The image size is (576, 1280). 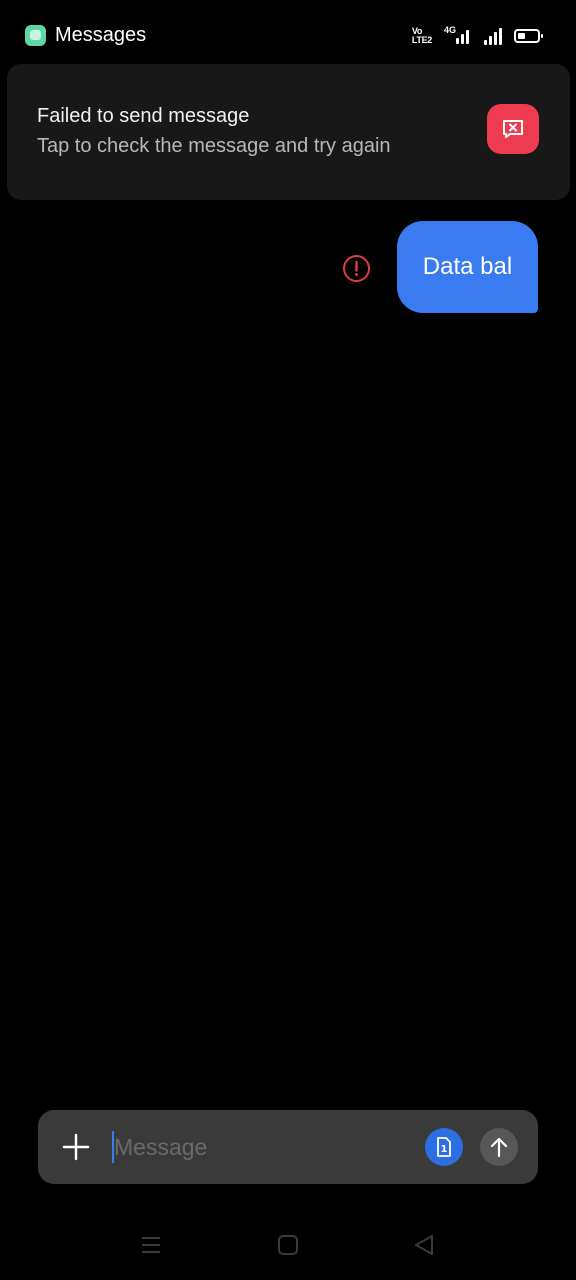 What do you see at coordinates (493, 36) in the screenshot?
I see `signal-icon` at bounding box center [493, 36].